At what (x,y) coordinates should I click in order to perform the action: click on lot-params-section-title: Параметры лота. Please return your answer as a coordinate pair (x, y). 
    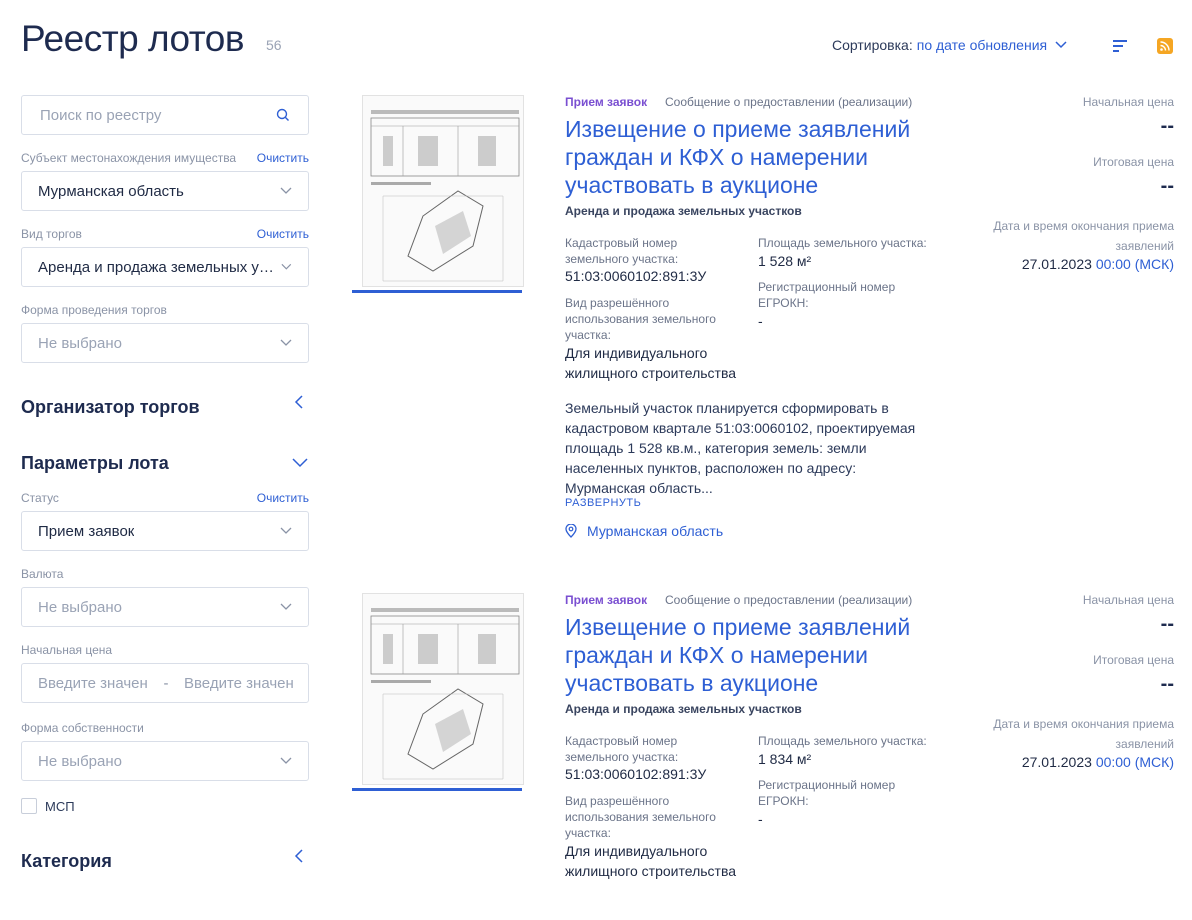
    Looking at the image, I should click on (95, 463).